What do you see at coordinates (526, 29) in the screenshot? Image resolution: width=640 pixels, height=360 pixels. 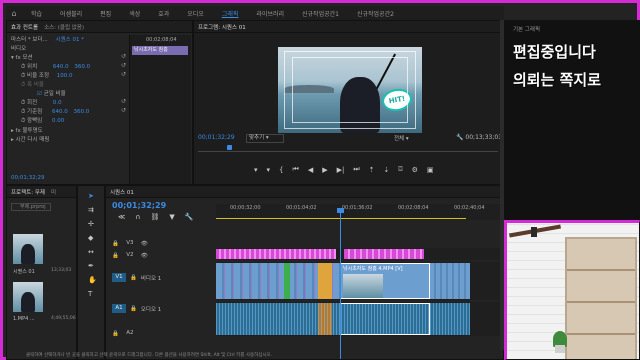 I see `tab-essential-graphics: 기본 그래픽` at bounding box center [526, 29].